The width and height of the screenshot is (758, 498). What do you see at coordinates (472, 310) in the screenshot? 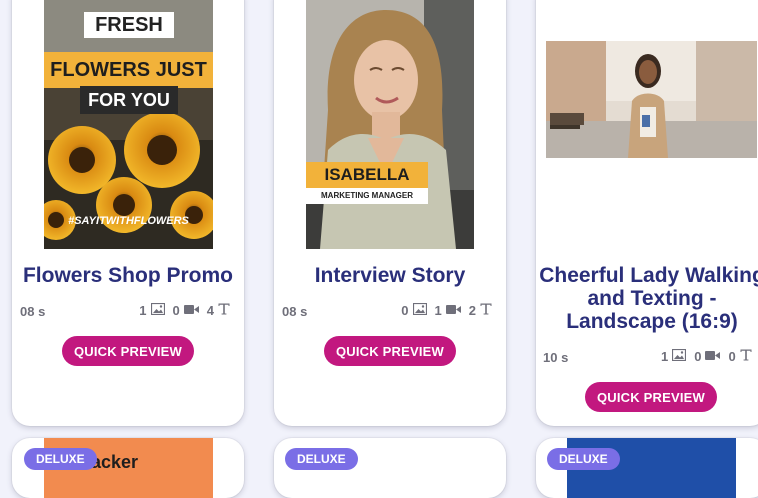
I see `text-count: 2` at bounding box center [472, 310].